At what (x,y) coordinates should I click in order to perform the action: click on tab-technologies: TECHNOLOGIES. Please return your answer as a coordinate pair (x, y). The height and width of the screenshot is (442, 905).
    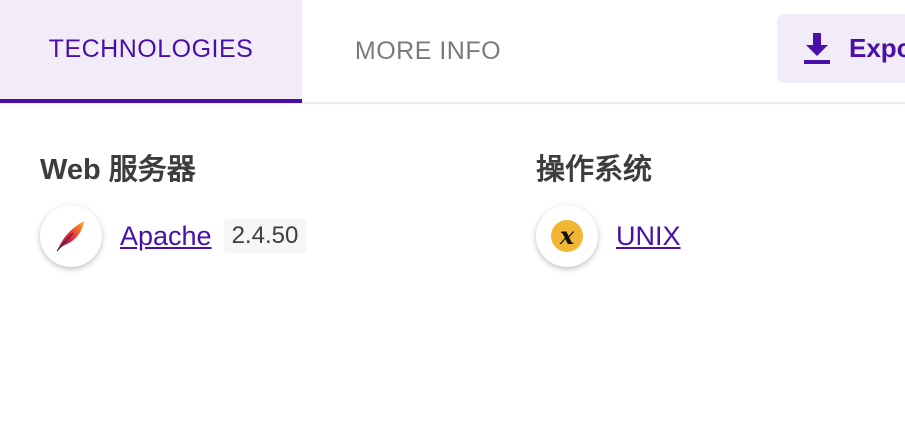
    Looking at the image, I should click on (151, 51).